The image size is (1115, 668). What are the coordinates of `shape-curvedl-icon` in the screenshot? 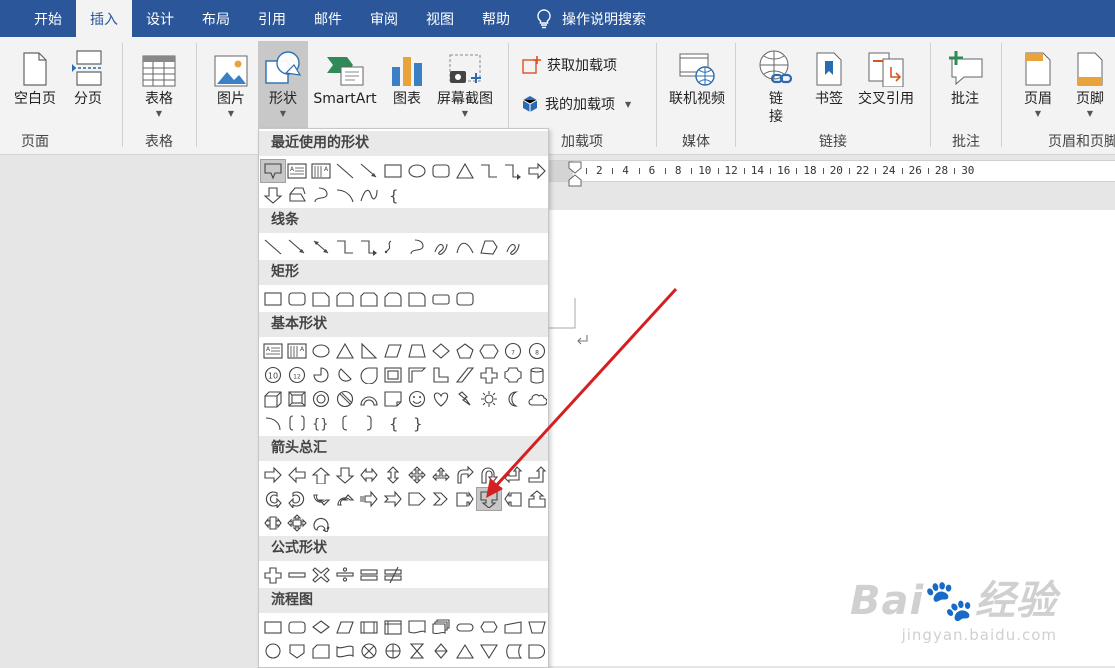 It's located at (297, 499).